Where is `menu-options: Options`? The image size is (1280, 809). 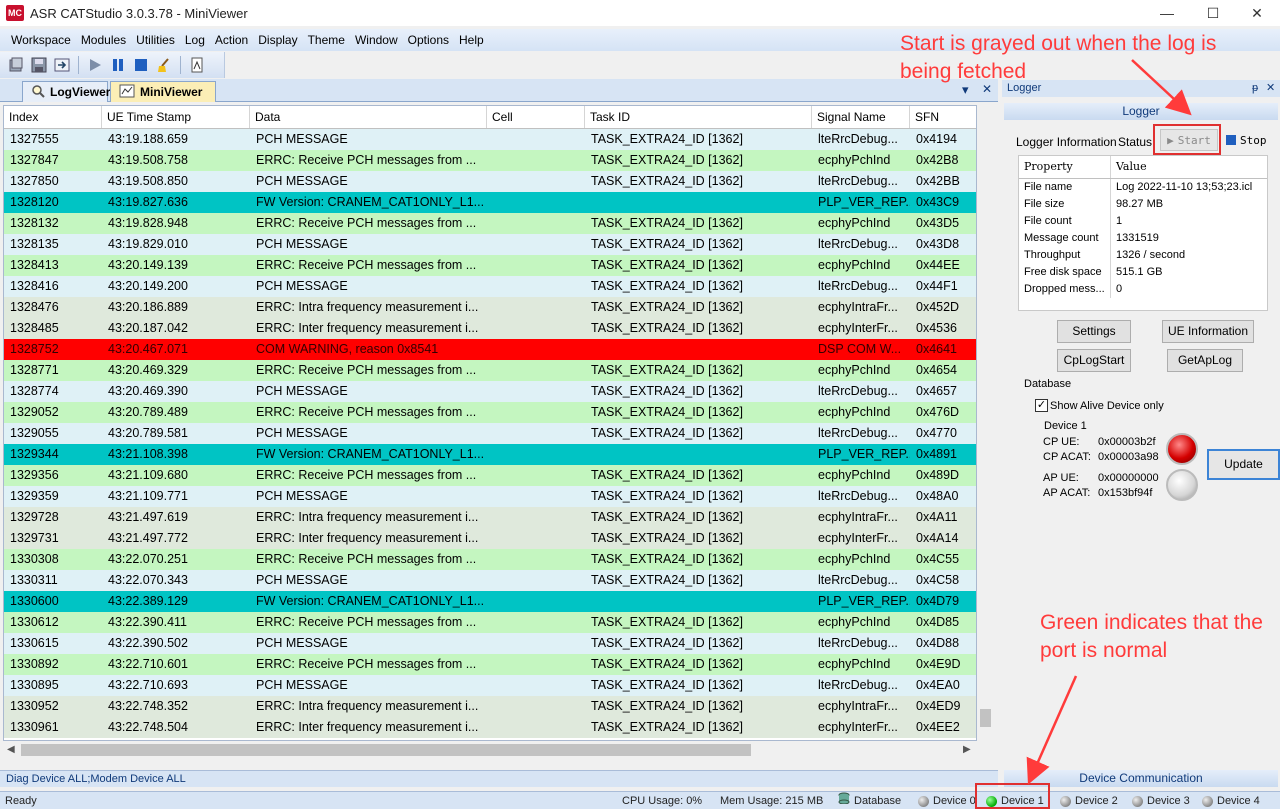 menu-options: Options is located at coordinates (428, 40).